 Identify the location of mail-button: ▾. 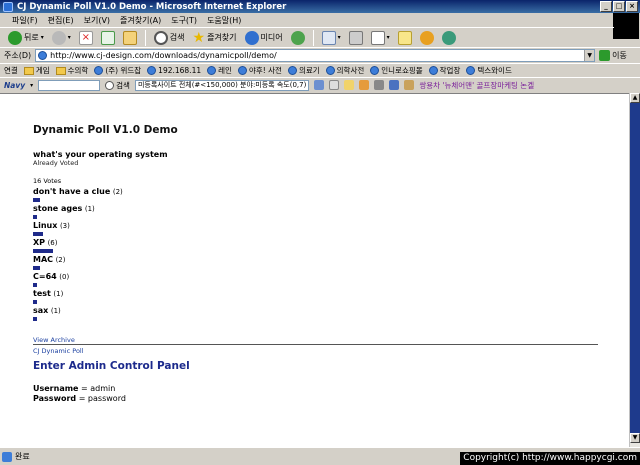
(331, 38).